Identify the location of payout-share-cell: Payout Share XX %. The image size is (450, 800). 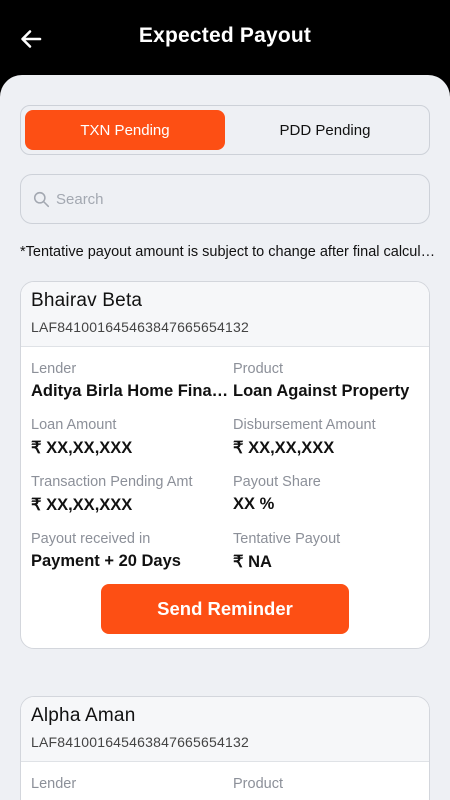
(327, 494).